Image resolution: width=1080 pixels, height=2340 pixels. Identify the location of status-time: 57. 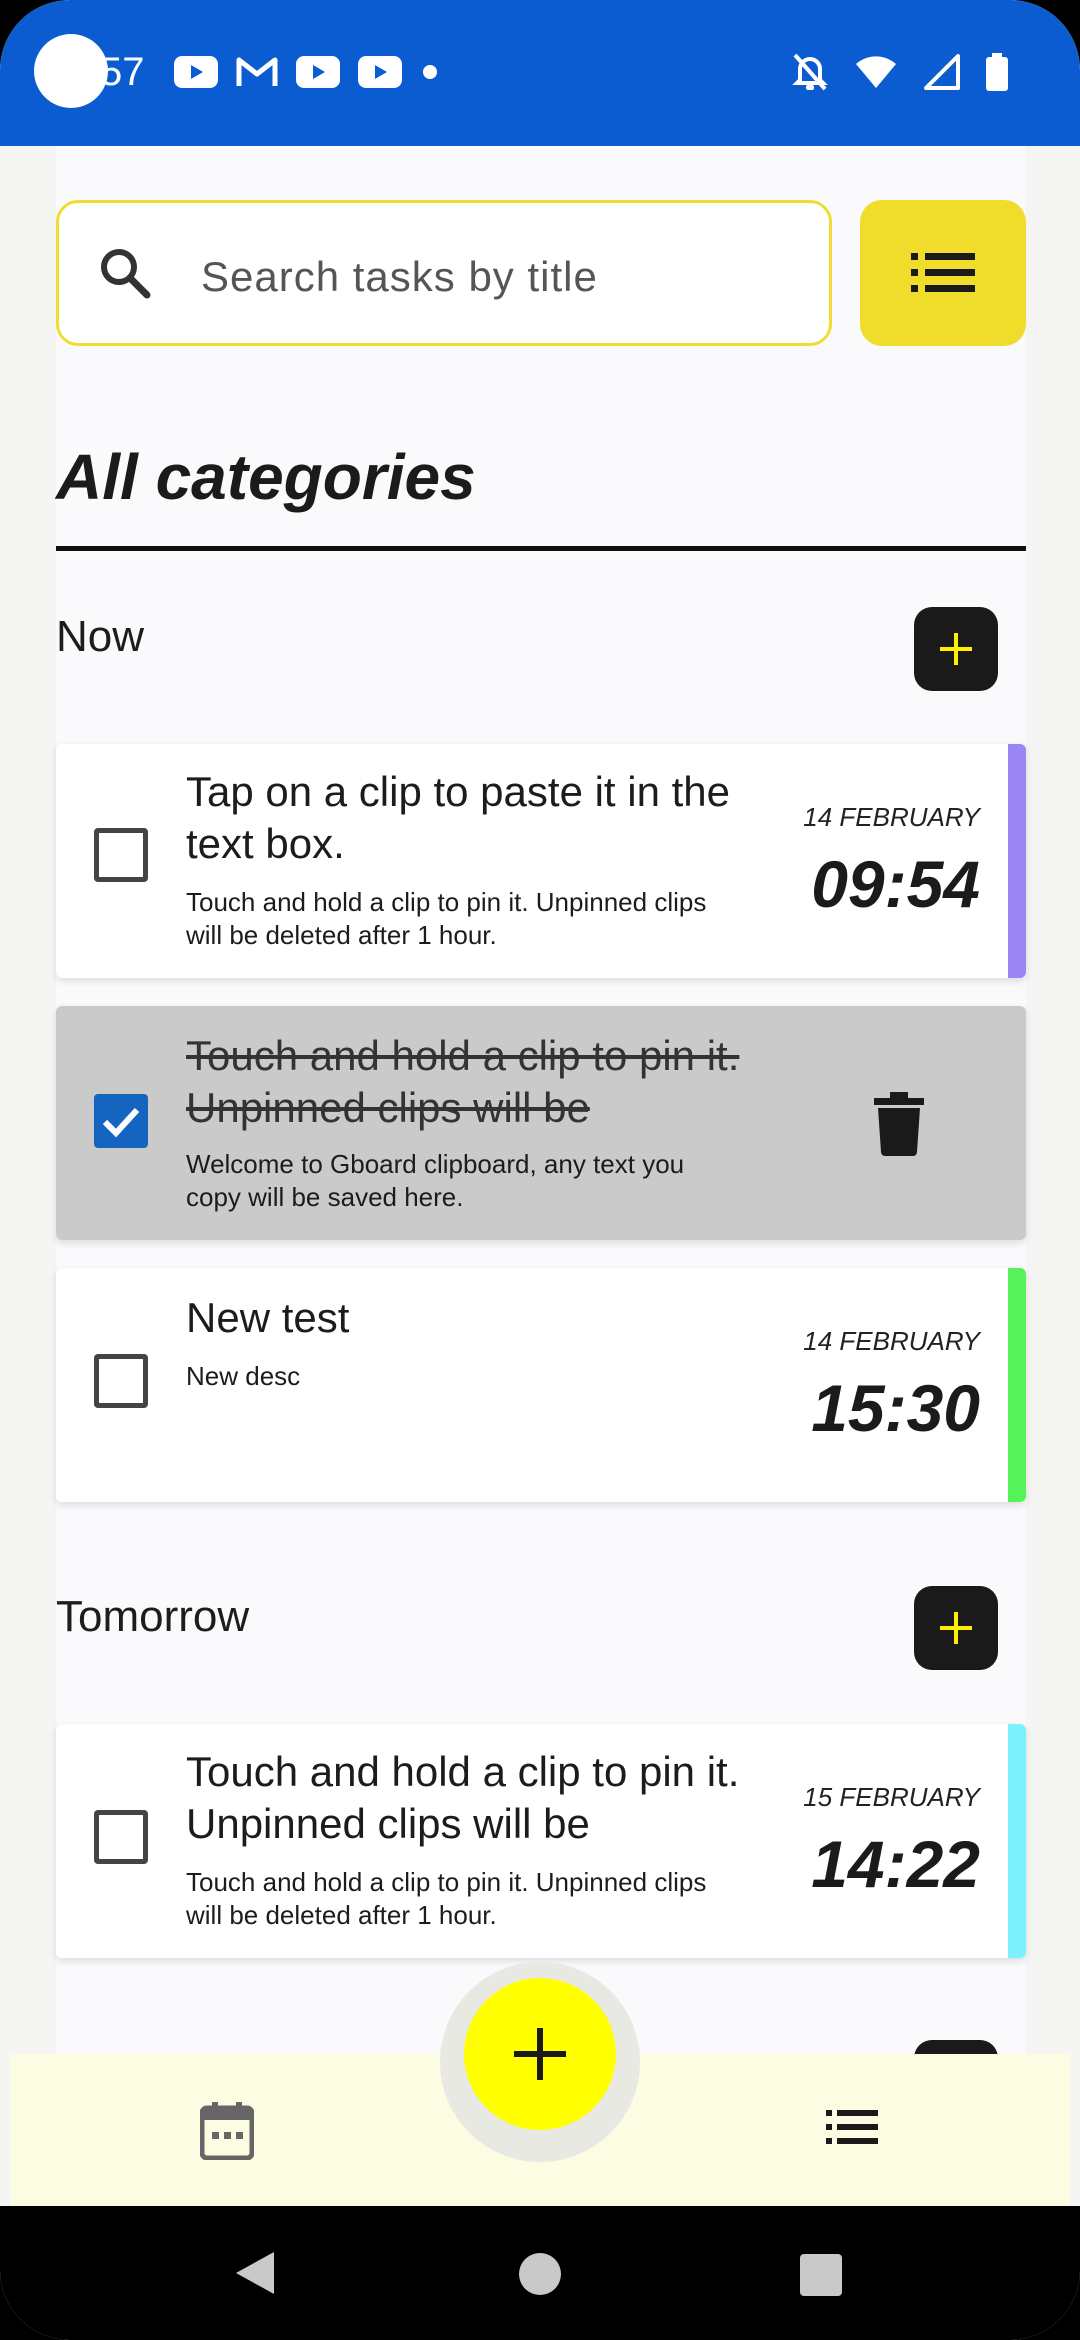
(122, 72).